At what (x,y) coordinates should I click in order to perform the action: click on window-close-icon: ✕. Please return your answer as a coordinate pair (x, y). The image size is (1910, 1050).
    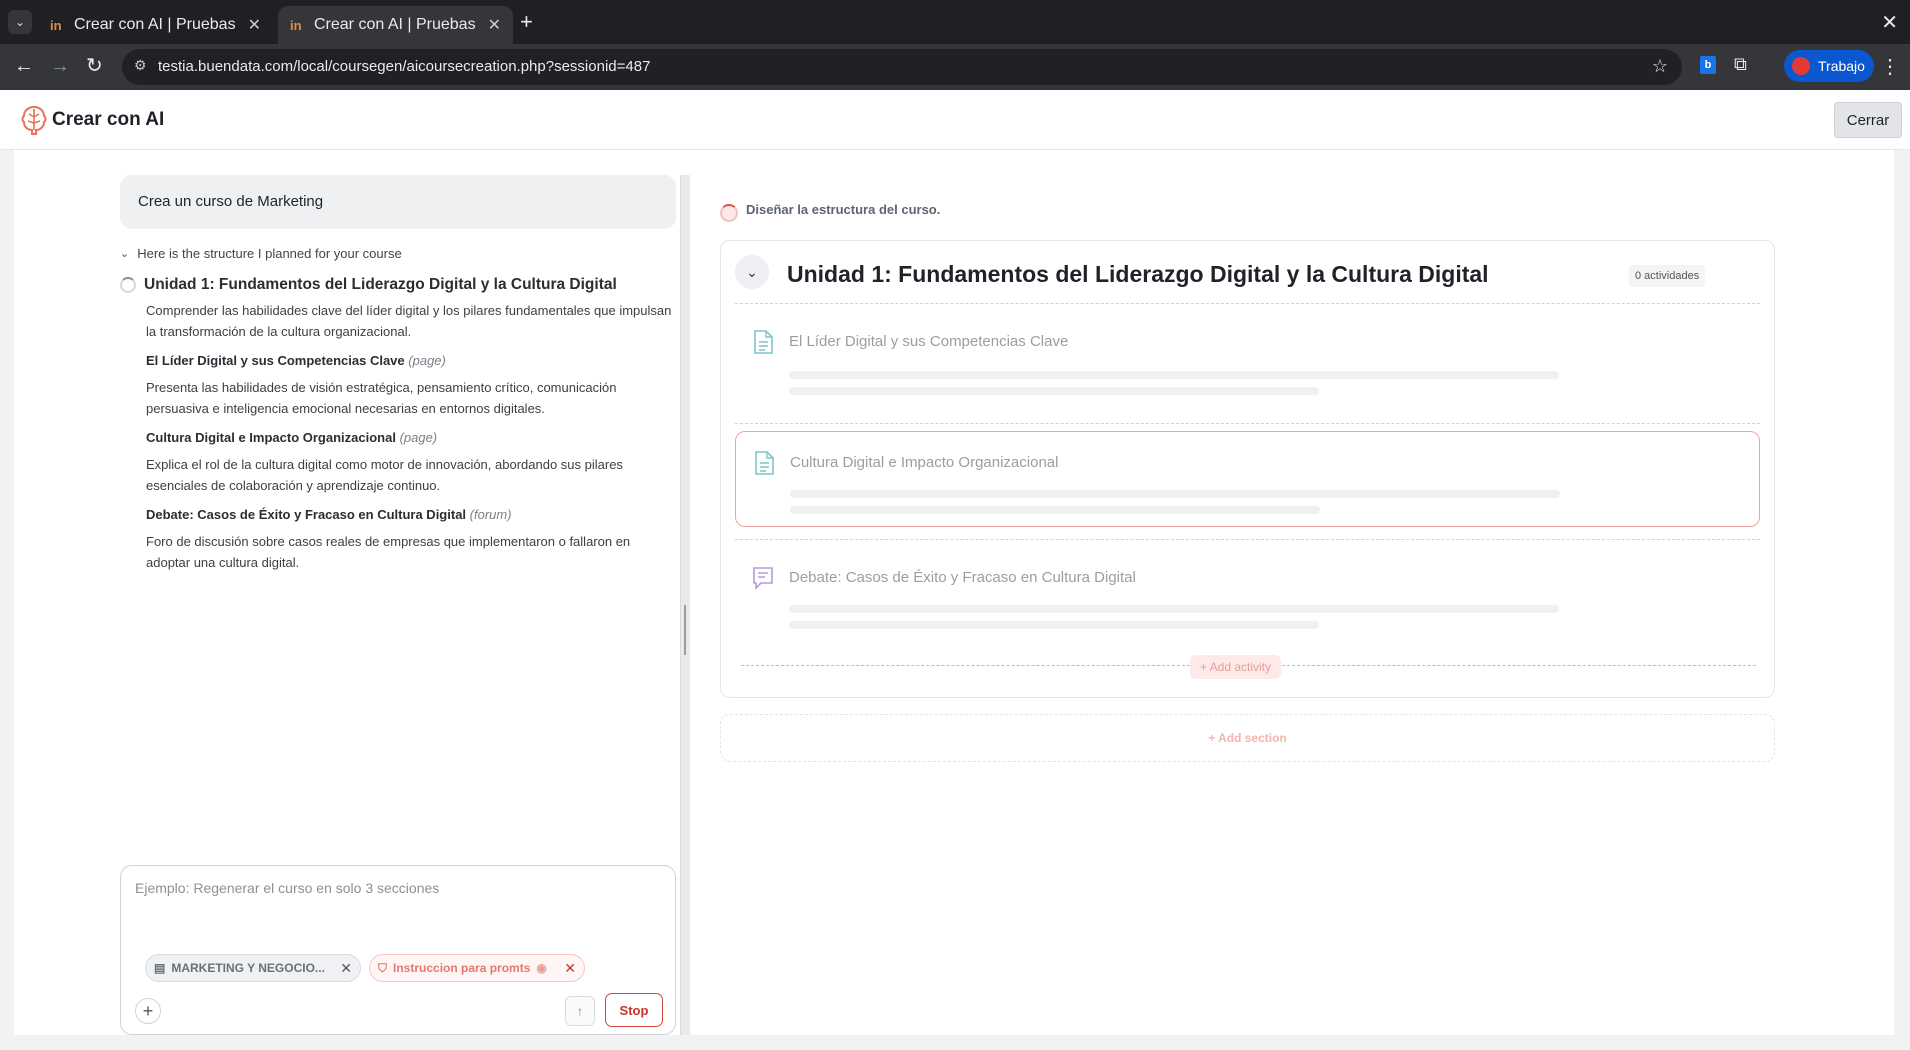
    Looking at the image, I should click on (1889, 22).